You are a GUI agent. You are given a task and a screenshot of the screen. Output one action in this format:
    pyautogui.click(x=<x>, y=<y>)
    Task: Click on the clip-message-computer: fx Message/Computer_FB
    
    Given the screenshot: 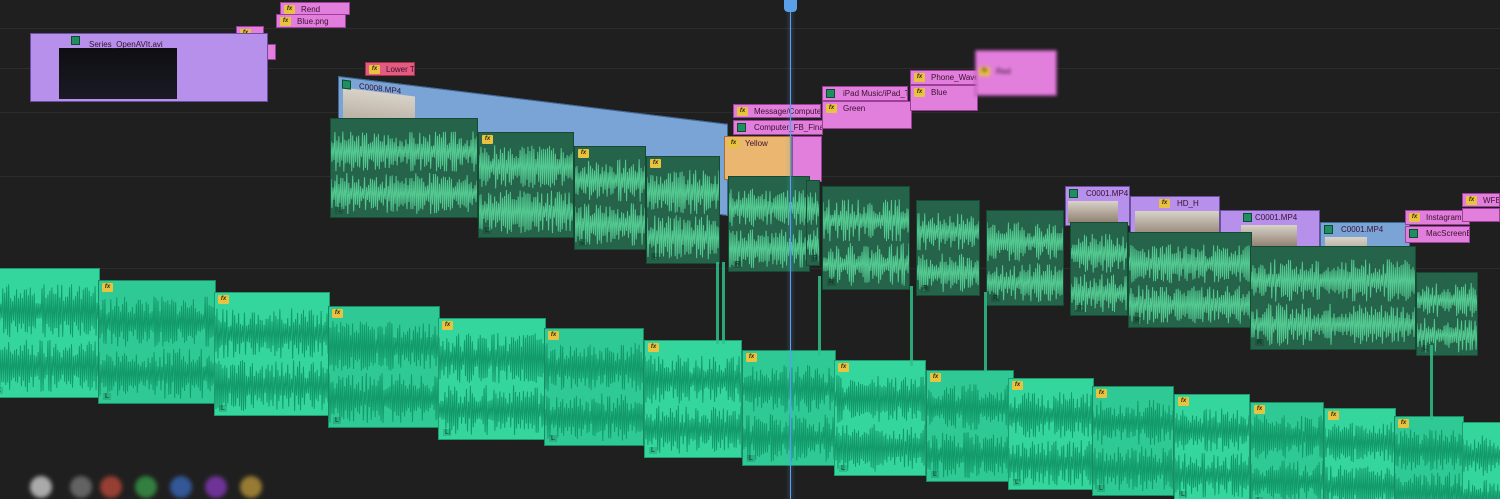 What is the action you would take?
    pyautogui.click(x=777, y=111)
    